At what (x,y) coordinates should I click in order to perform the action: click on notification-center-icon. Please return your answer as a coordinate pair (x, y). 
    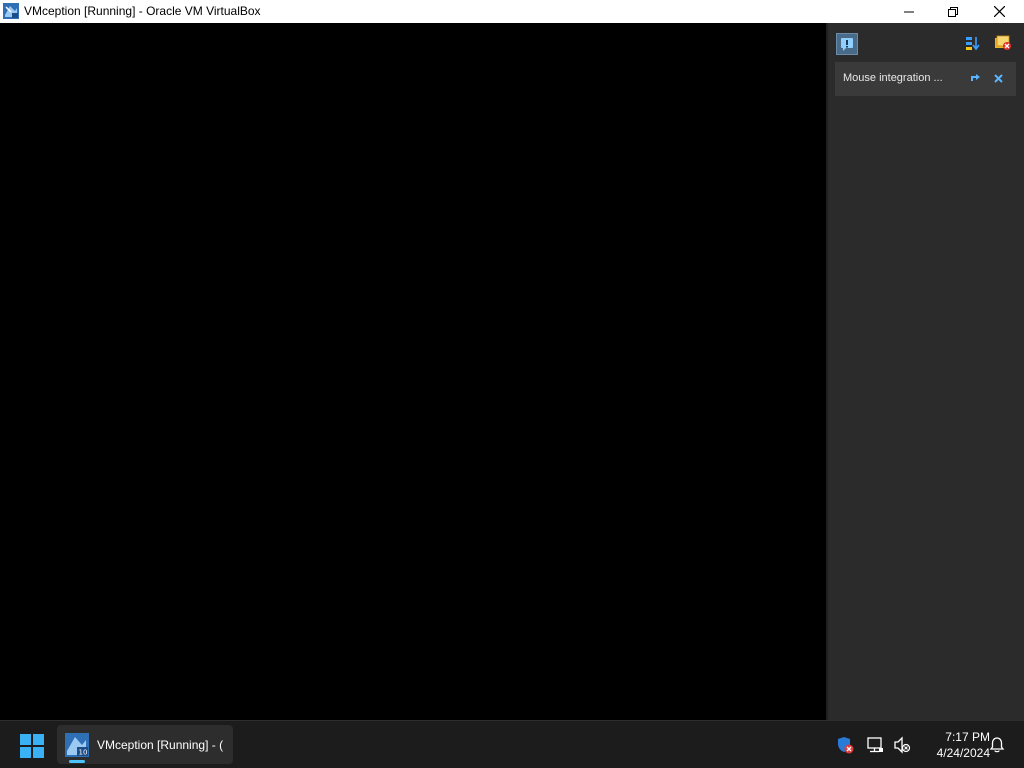
    Looking at the image, I should click on (847, 44).